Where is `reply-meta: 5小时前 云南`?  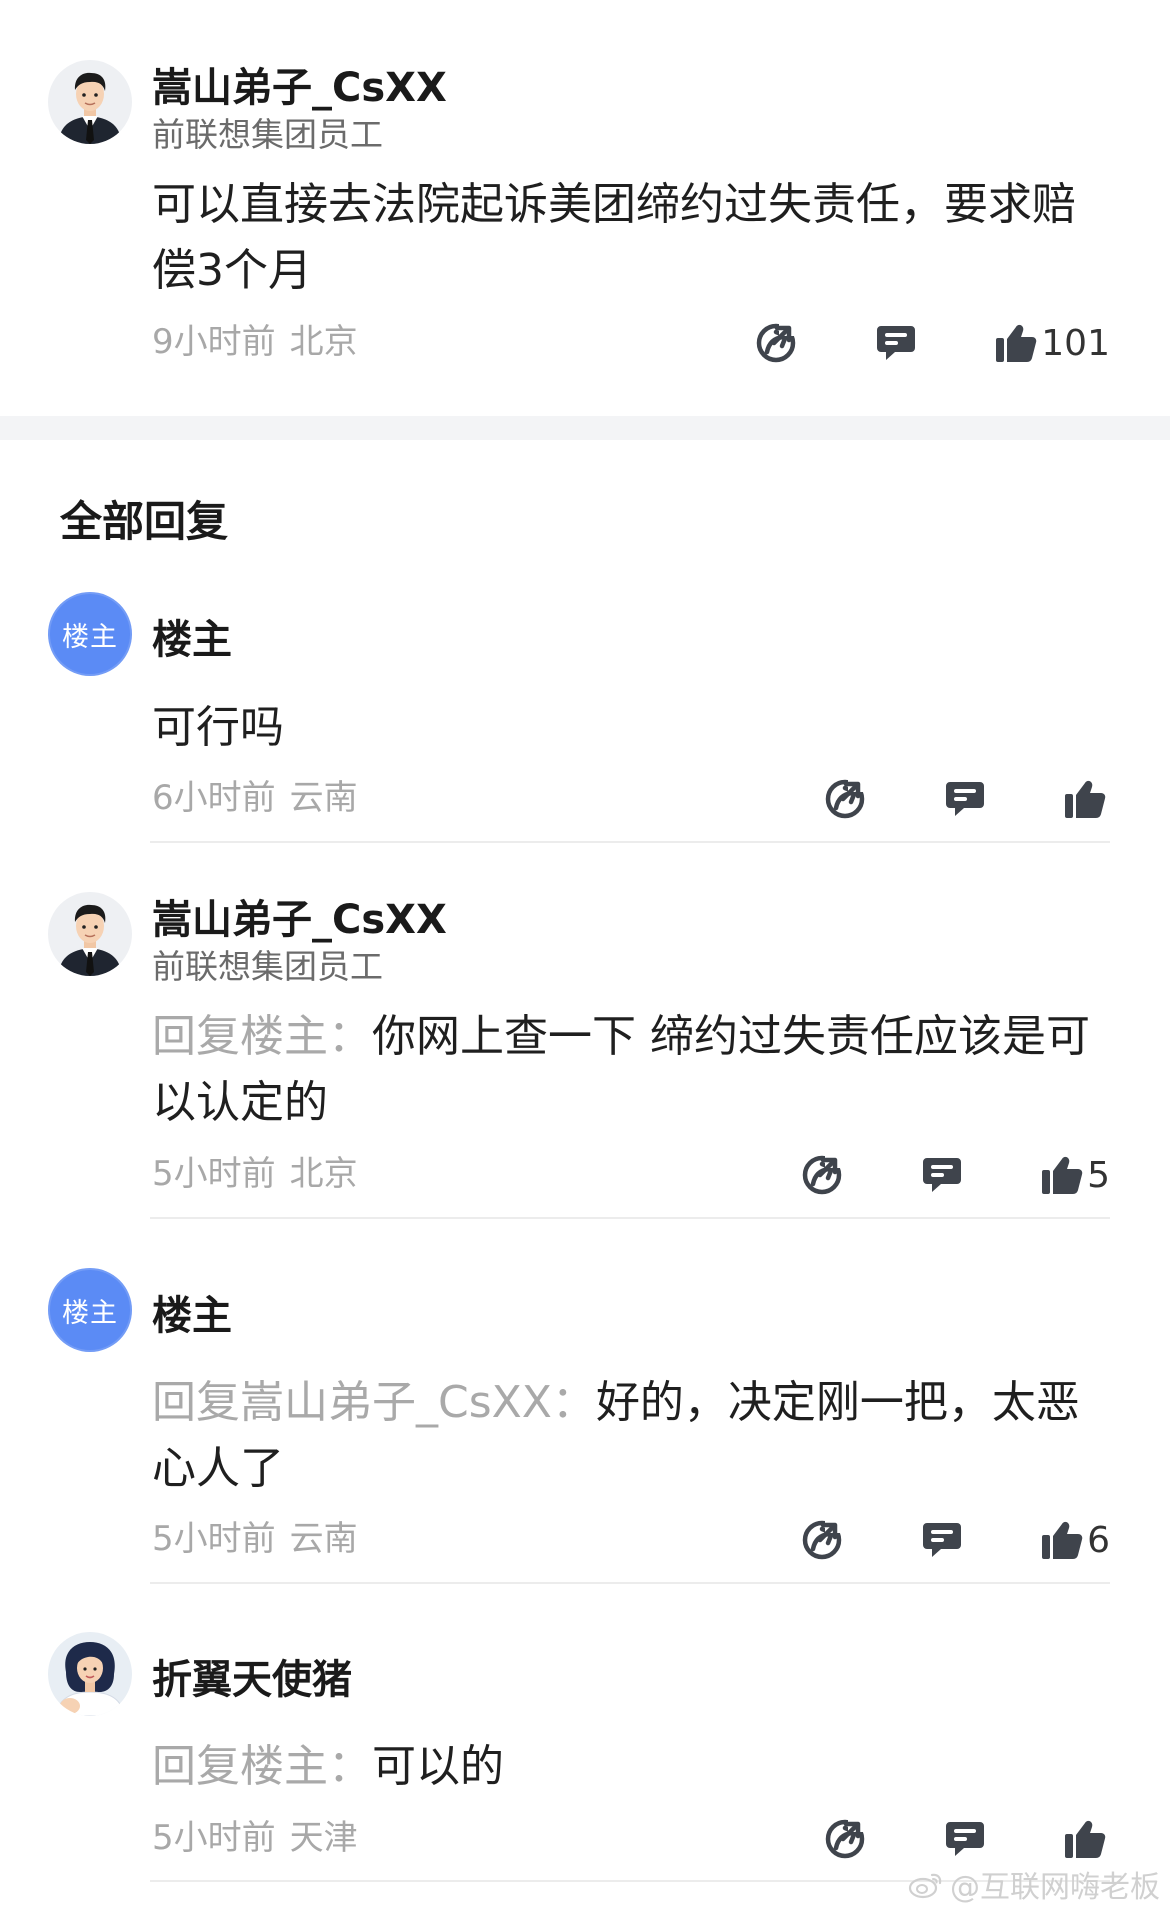
reply-meta: 5小时前 云南 is located at coordinates (255, 1535).